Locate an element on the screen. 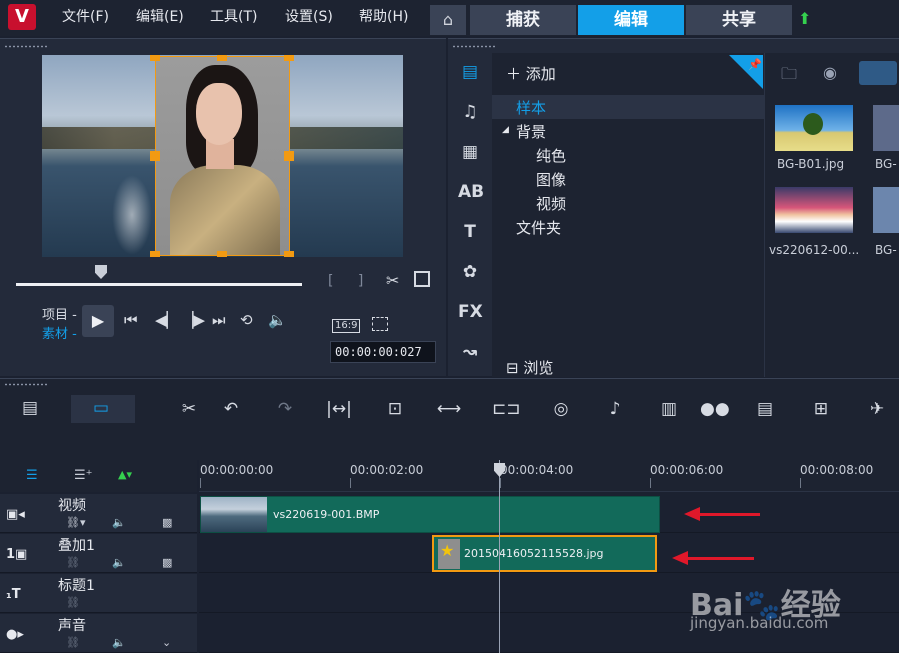 The image size is (899, 653). prev-frame-icon: ◀▏ is located at coordinates (166, 320).